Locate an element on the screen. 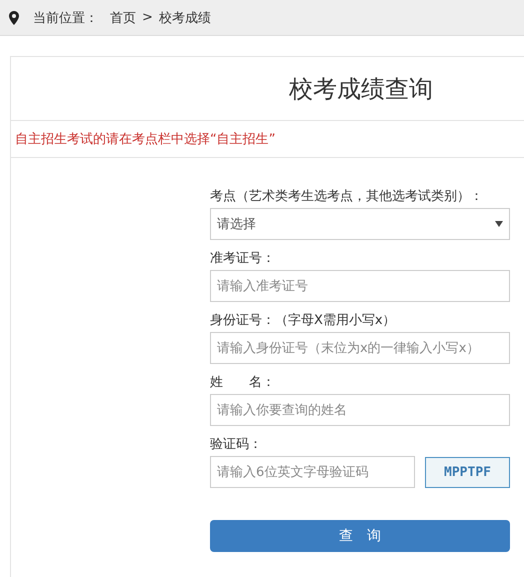 The image size is (524, 577). select-field: 请选择 is located at coordinates (360, 224).